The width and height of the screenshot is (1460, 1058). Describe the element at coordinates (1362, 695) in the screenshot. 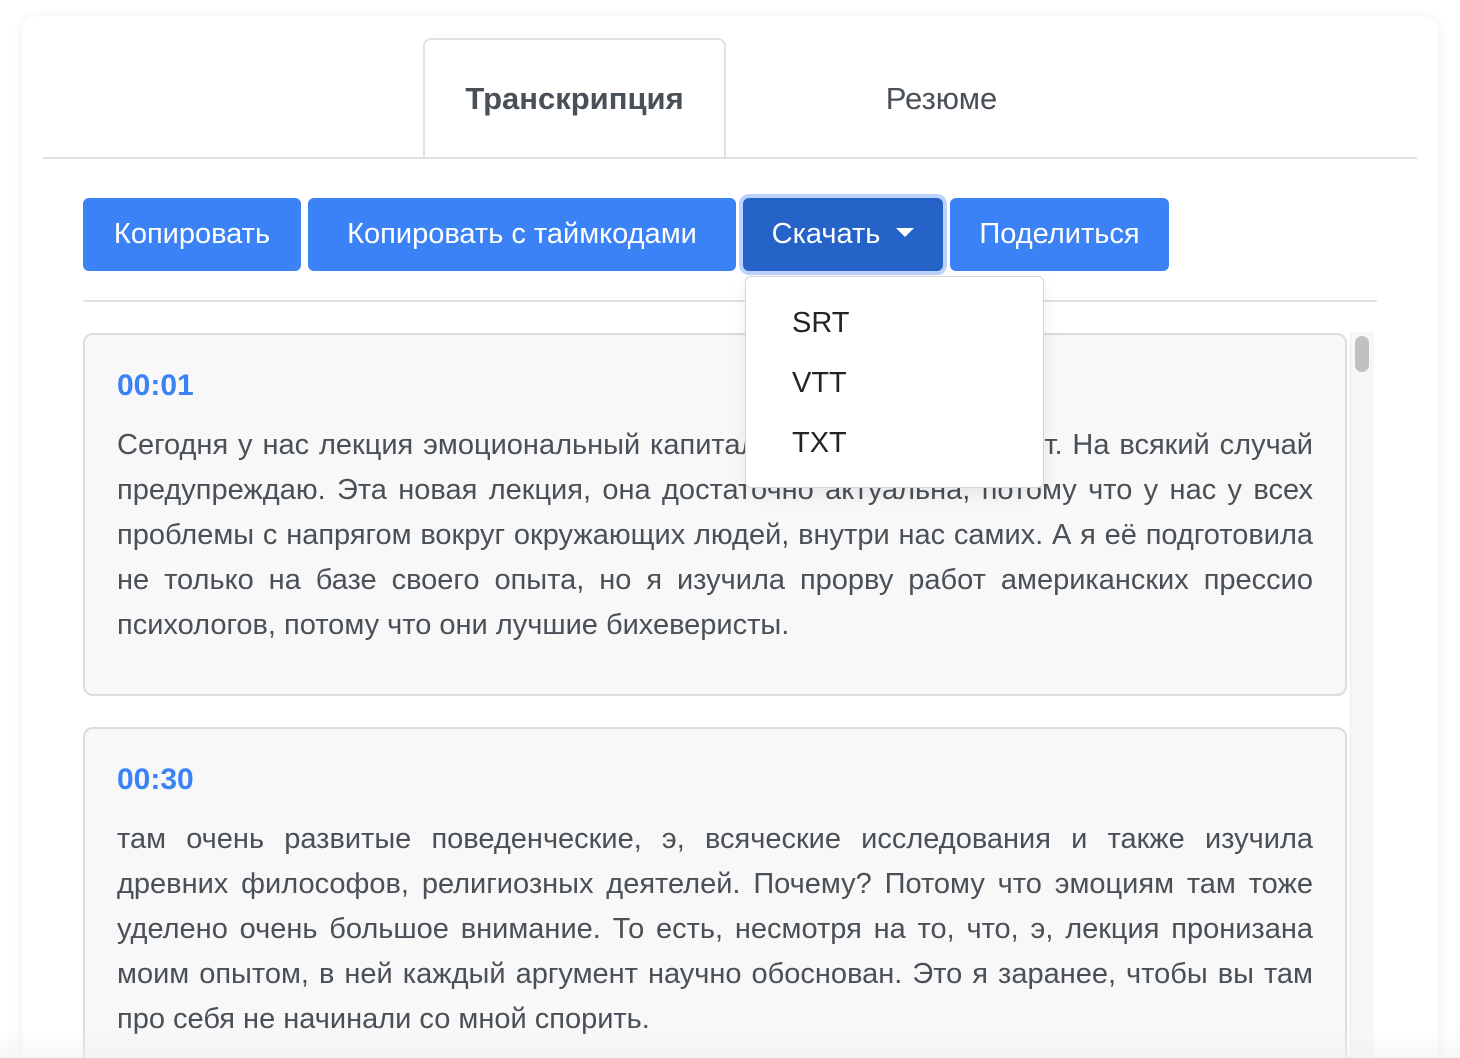

I see `scrollbar-track` at that location.